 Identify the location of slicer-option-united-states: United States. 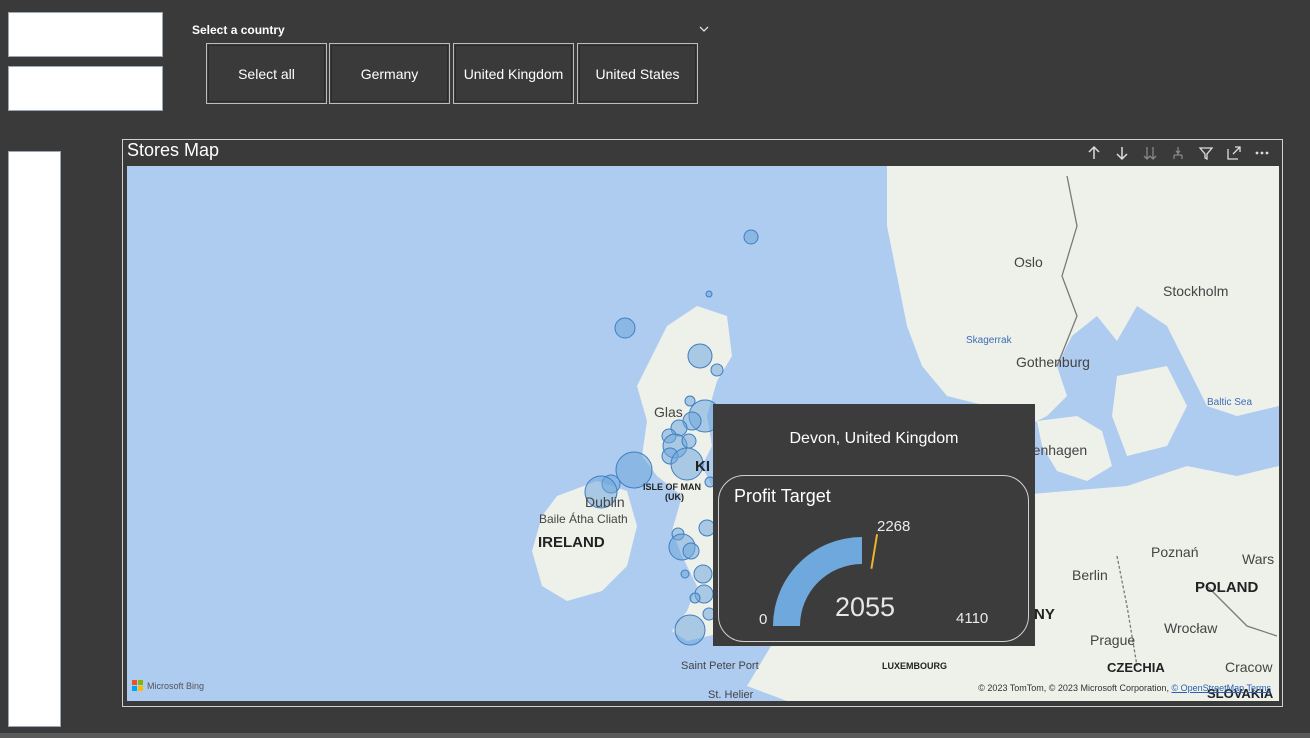
(637, 73).